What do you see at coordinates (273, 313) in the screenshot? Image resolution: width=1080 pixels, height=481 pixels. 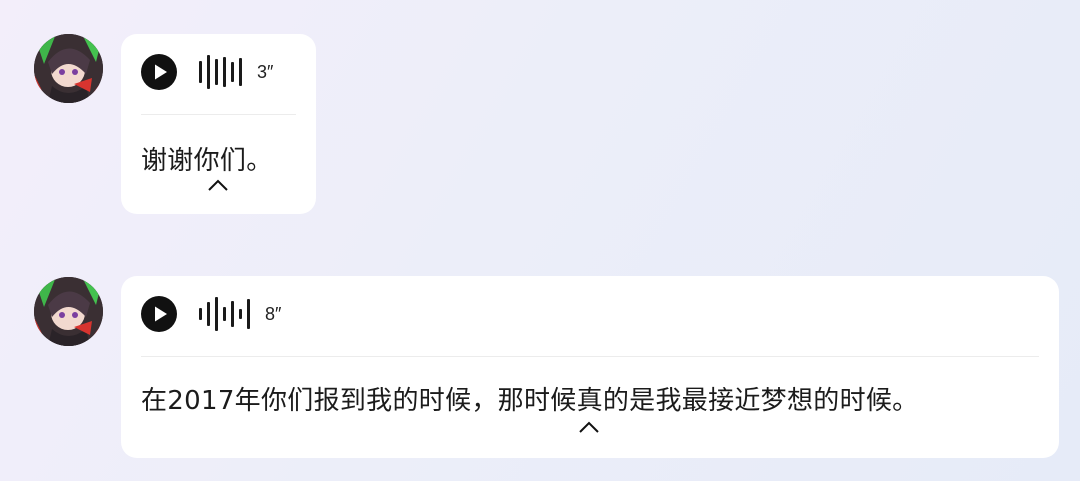 I see `duration-label: 8″` at bounding box center [273, 313].